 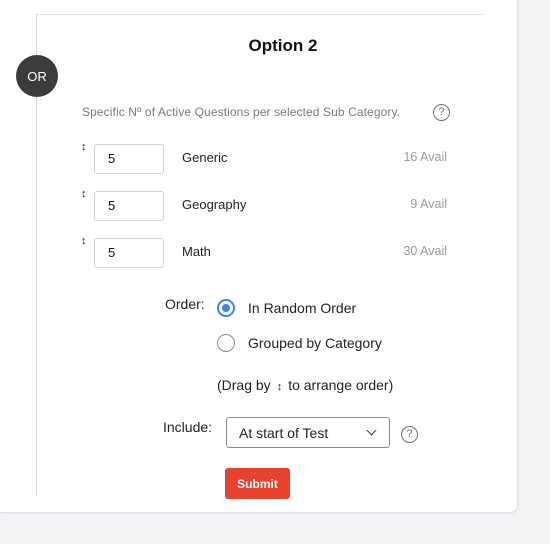 I want to click on drag-instruction-suffix: to arrange order), so click(x=341, y=385).